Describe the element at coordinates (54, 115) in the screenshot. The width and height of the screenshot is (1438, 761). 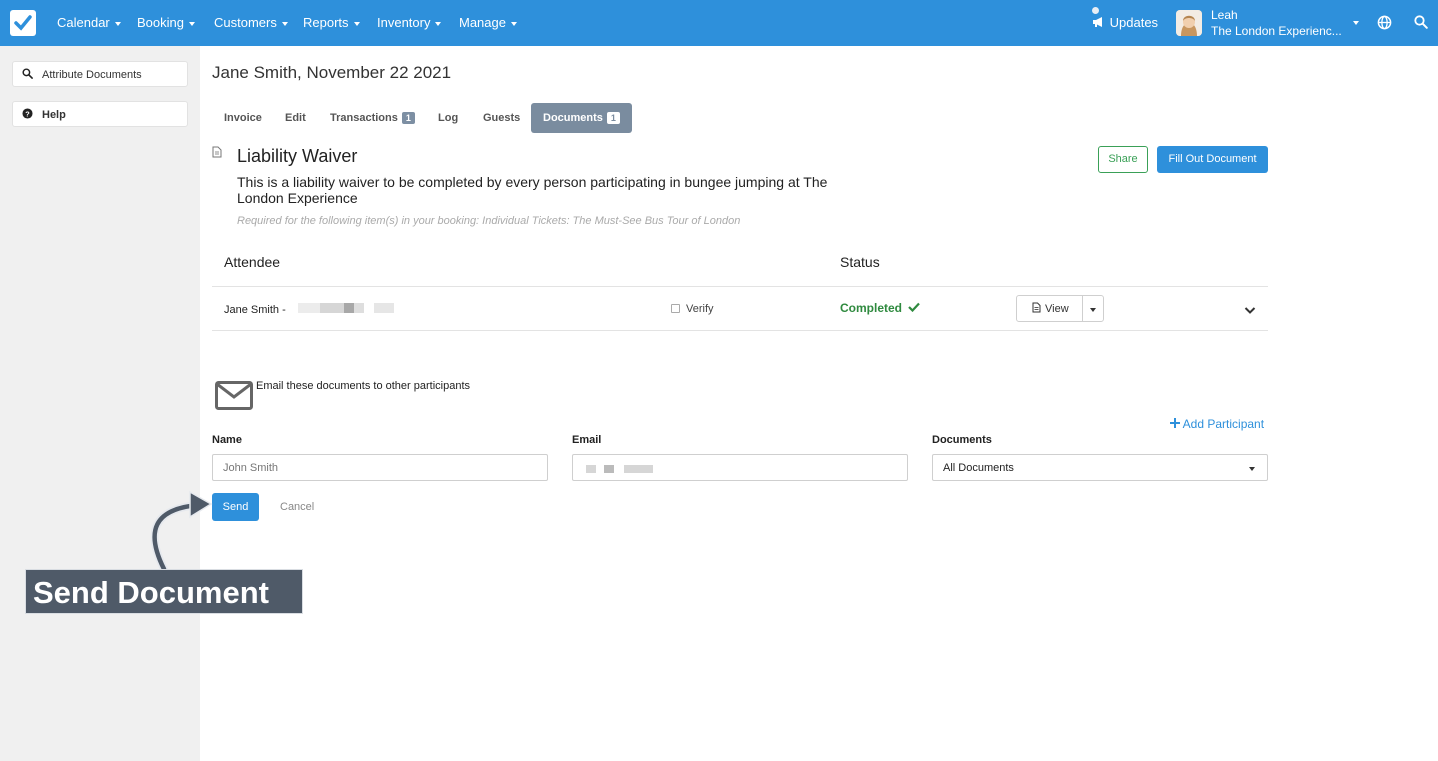
I see `sidebar-item-label: Help` at that location.